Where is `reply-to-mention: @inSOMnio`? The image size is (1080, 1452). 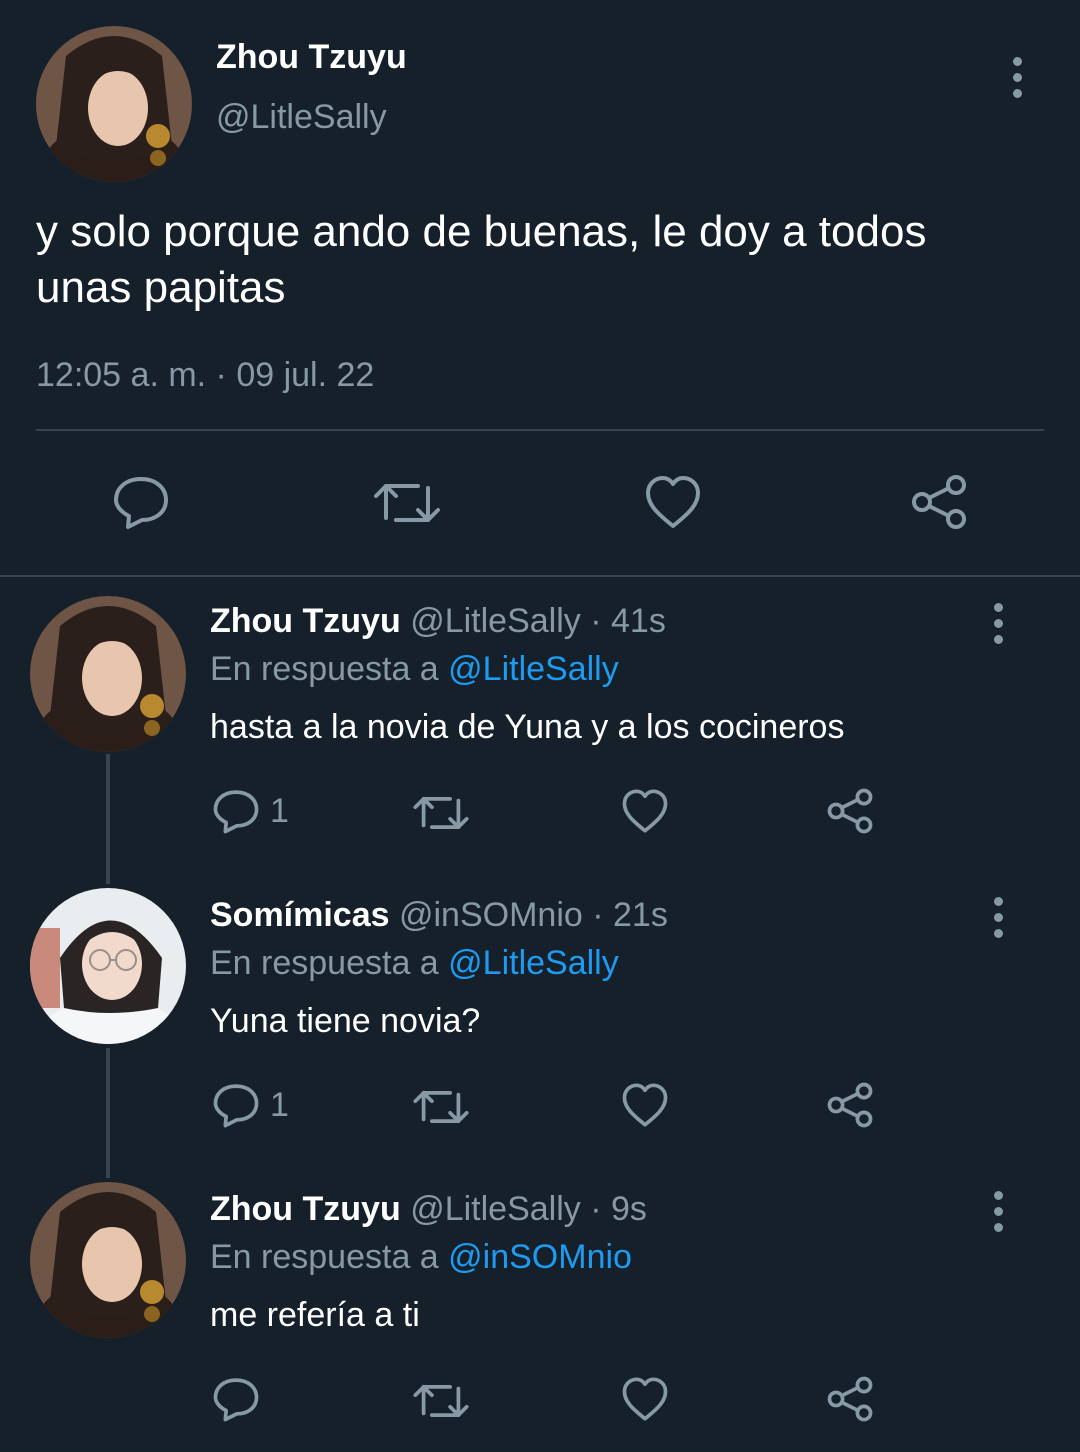
reply-to-mention: @inSOMnio is located at coordinates (540, 1257).